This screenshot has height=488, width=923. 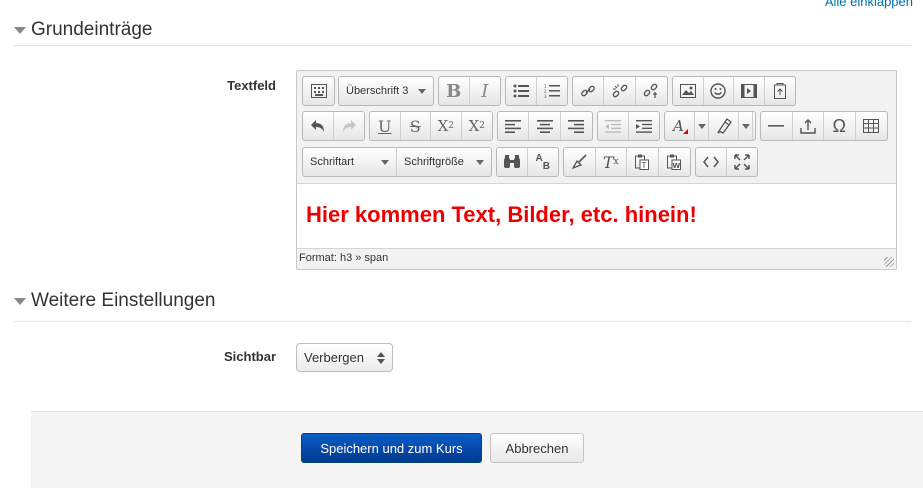 I want to click on editor-status-path: Format: h3 » span, so click(x=344, y=258).